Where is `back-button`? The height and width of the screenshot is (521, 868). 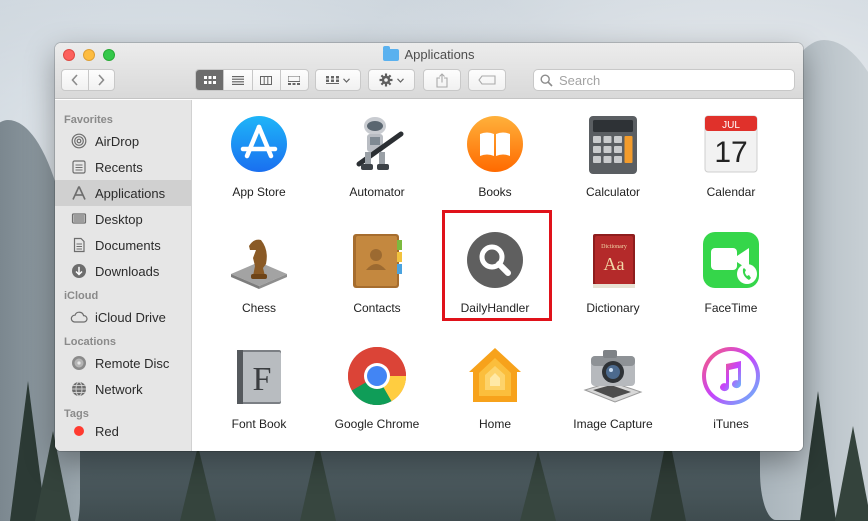
back-button is located at coordinates (75, 80).